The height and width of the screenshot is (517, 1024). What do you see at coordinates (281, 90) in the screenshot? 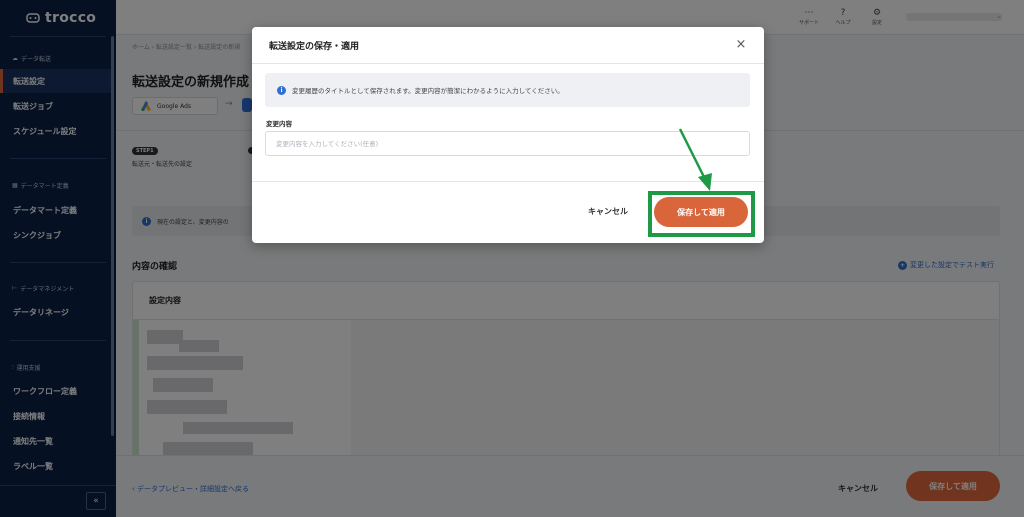
I see `info-icon: i` at bounding box center [281, 90].